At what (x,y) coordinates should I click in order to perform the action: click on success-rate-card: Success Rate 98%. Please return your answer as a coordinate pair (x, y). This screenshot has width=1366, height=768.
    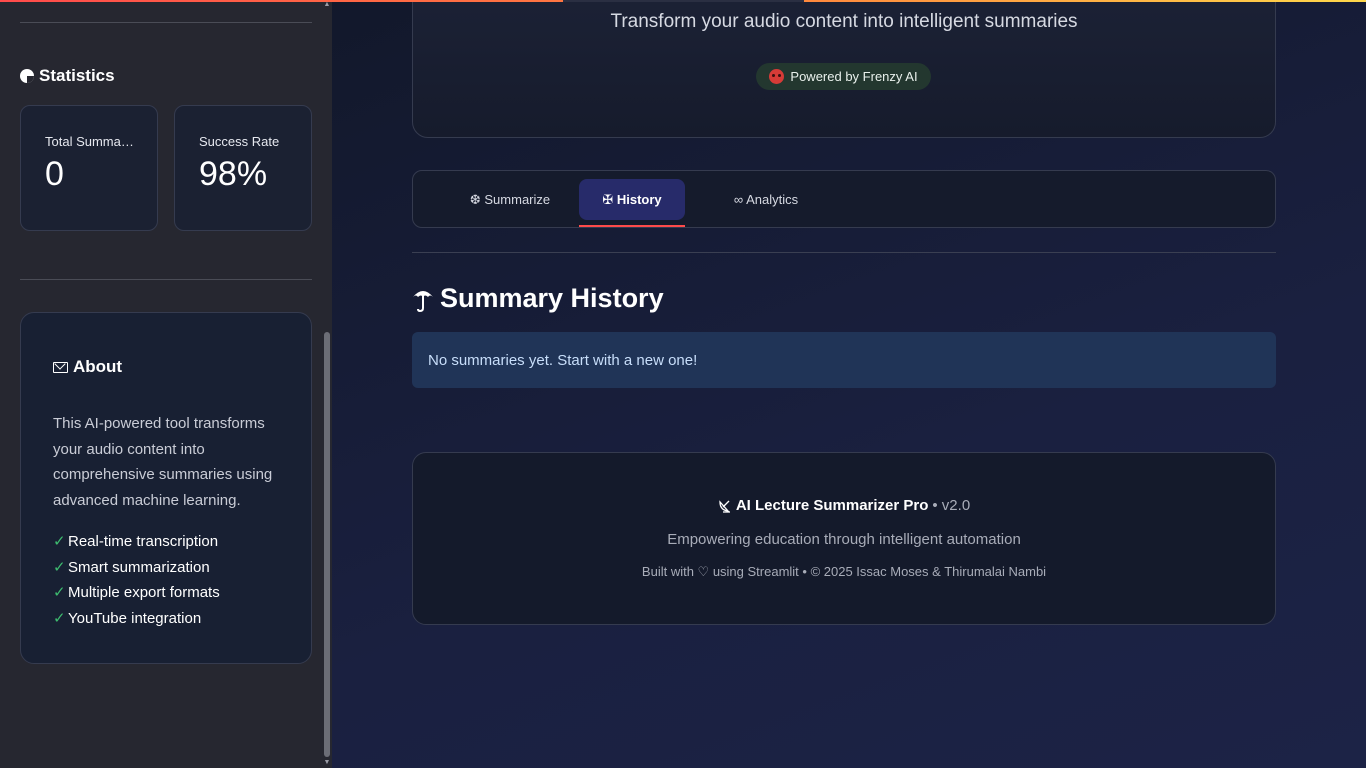
    Looking at the image, I should click on (243, 168).